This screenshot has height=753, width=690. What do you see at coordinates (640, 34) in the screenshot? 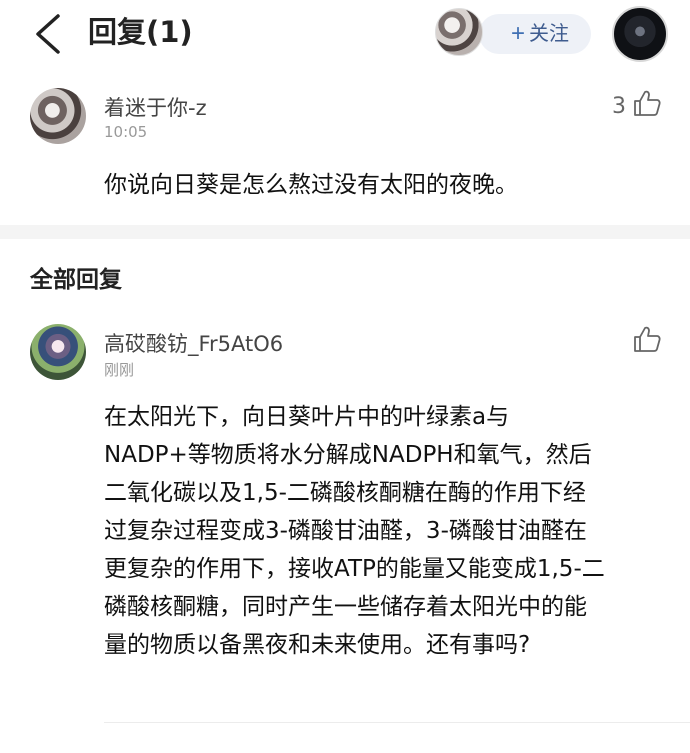
I see `profile-avatar` at bounding box center [640, 34].